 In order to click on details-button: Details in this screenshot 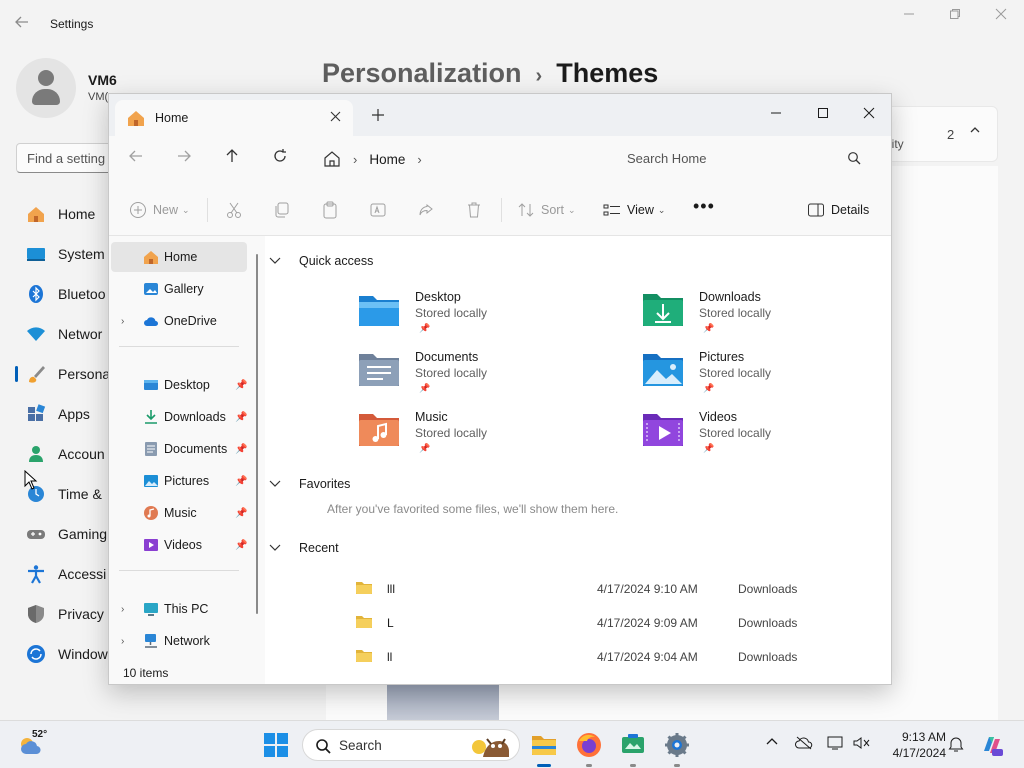, I will do `click(838, 210)`.